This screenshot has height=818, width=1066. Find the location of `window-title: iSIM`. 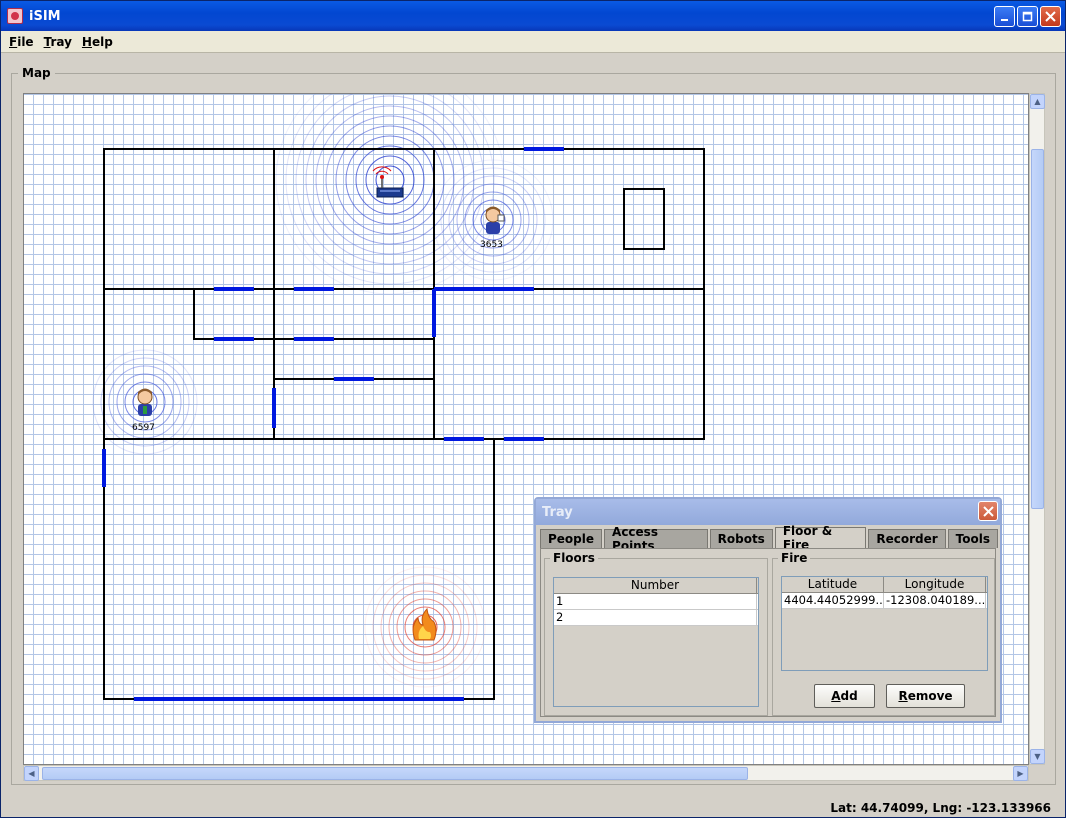

window-title: iSIM is located at coordinates (45, 16).